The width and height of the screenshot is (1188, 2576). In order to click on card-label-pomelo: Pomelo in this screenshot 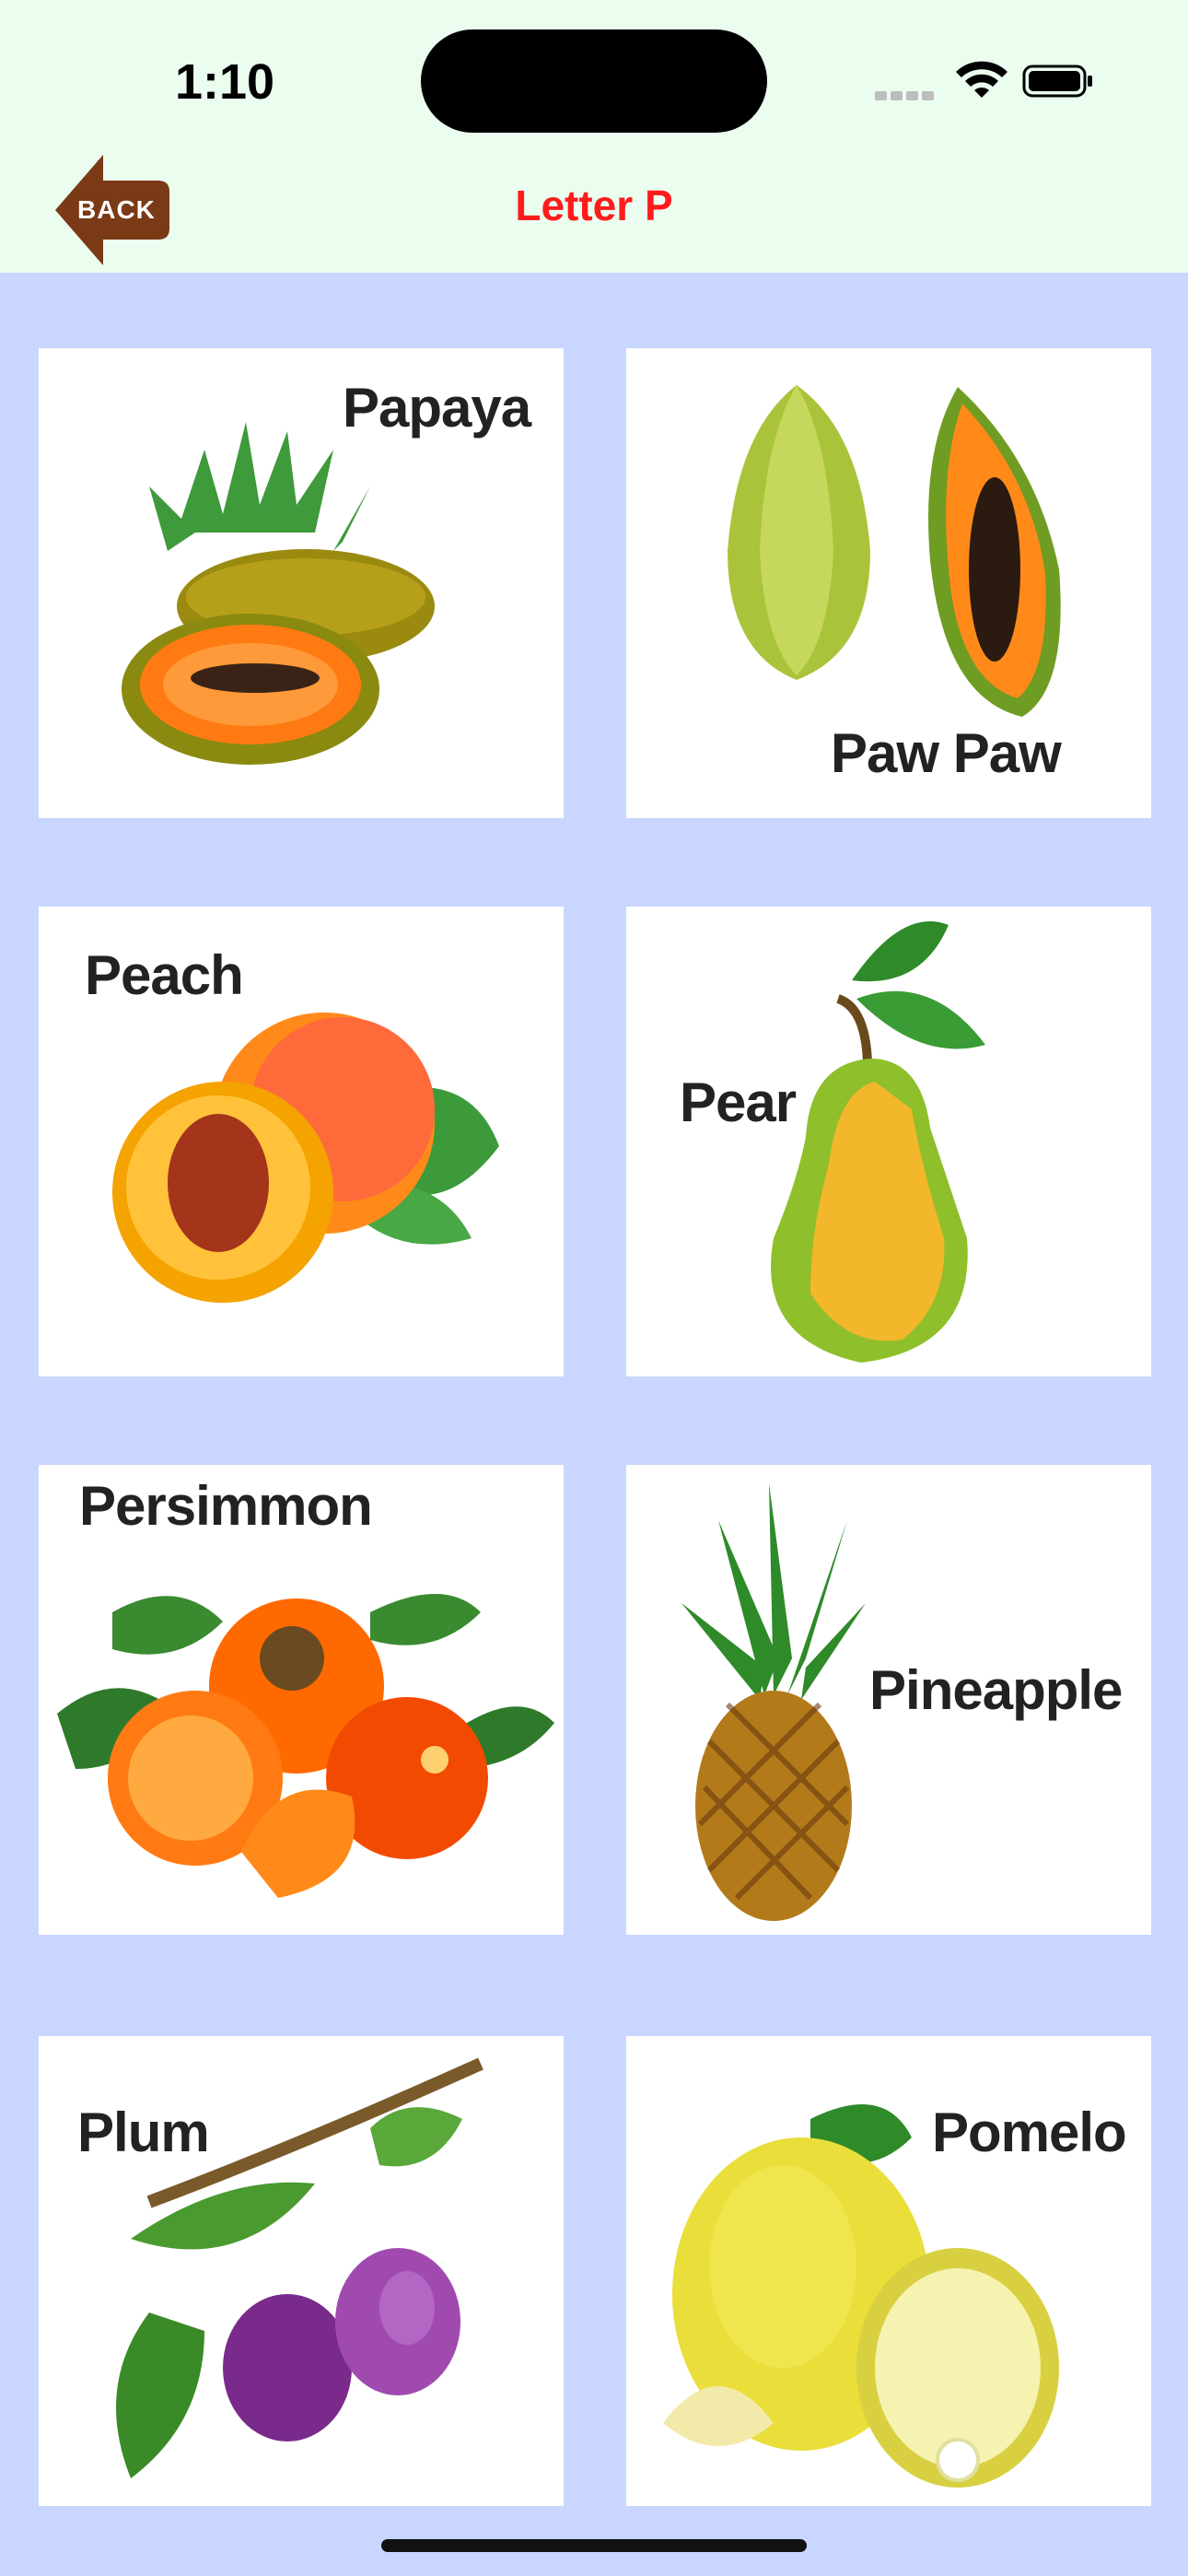, I will do `click(1029, 2132)`.